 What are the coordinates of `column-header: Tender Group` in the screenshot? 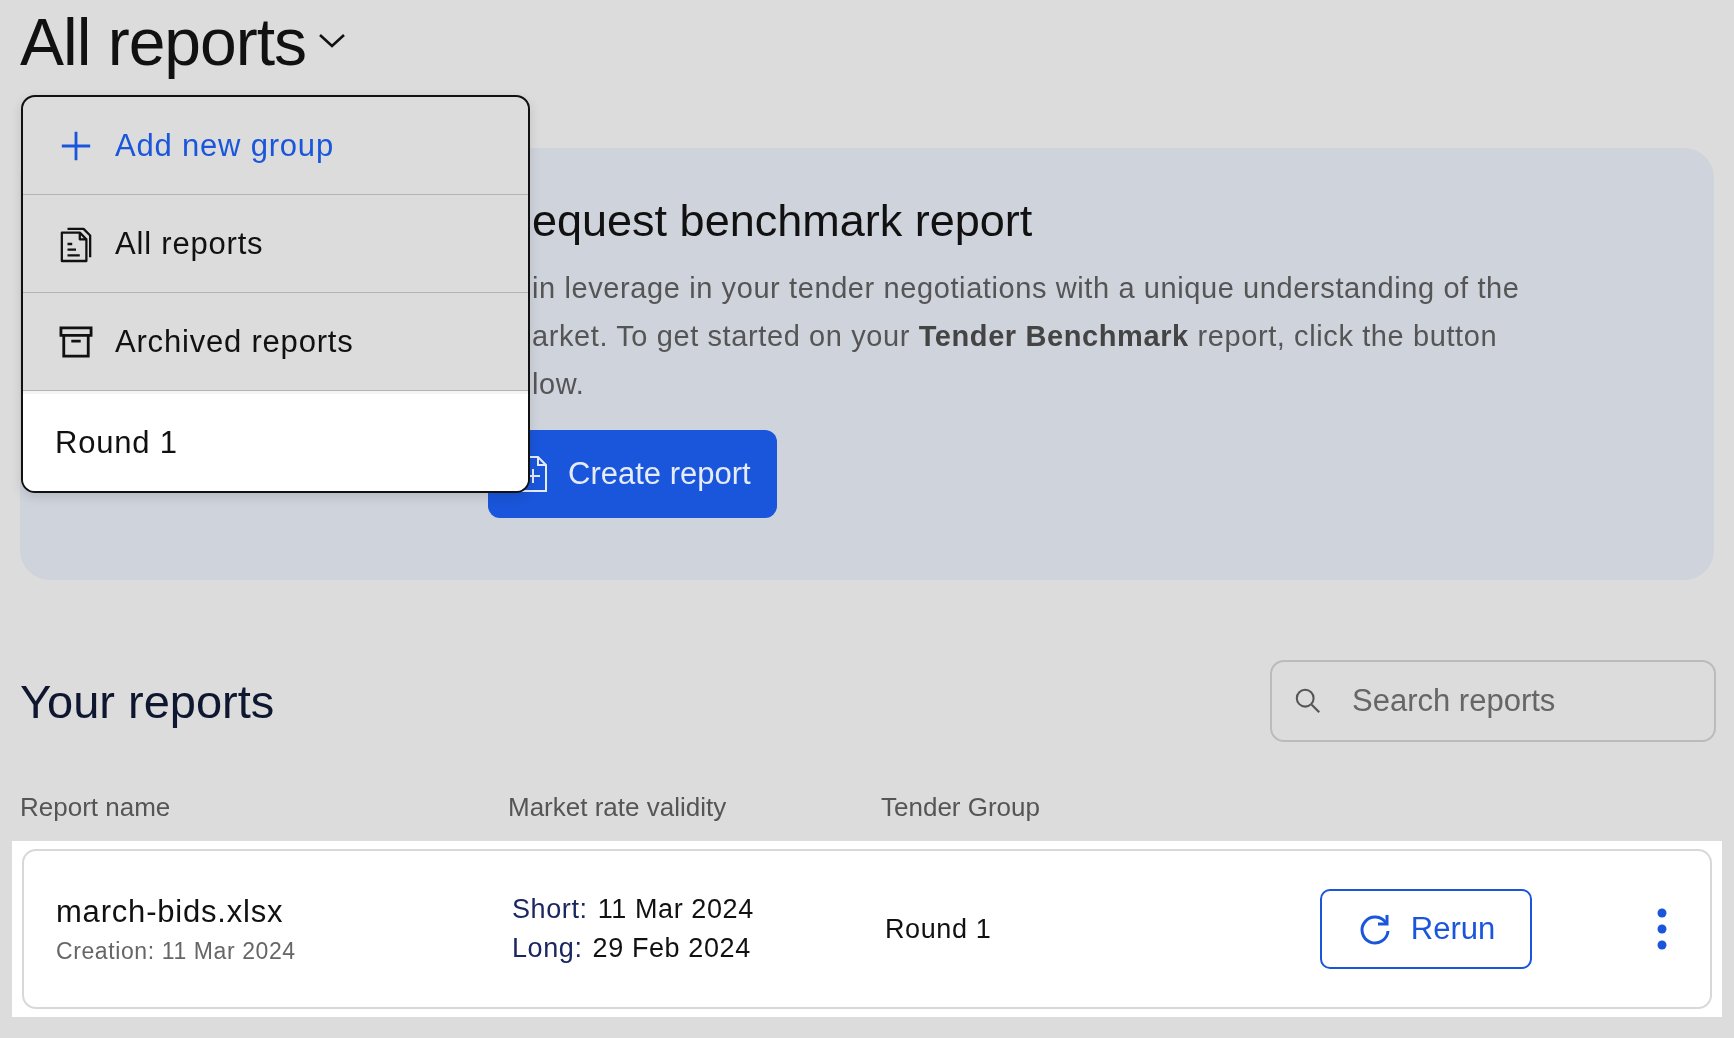 It's located at (960, 807).